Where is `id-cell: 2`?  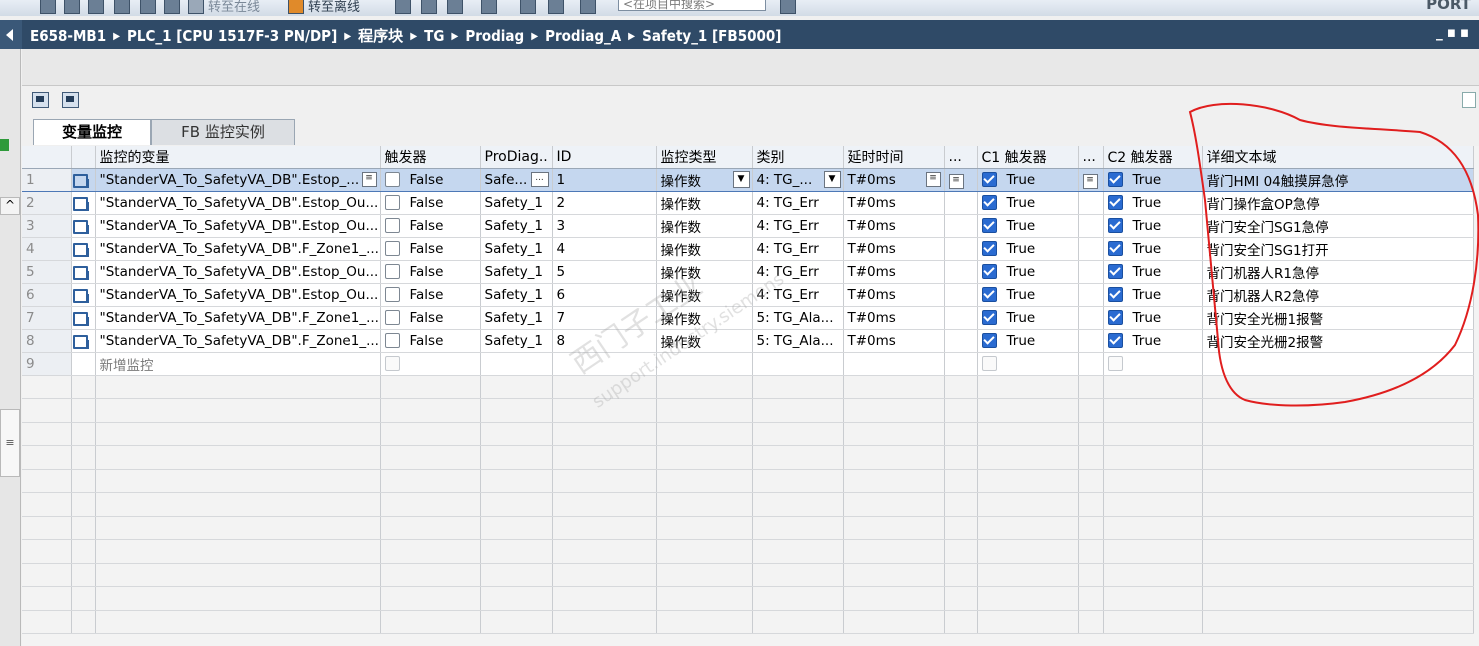
id-cell: 2 is located at coordinates (604, 203).